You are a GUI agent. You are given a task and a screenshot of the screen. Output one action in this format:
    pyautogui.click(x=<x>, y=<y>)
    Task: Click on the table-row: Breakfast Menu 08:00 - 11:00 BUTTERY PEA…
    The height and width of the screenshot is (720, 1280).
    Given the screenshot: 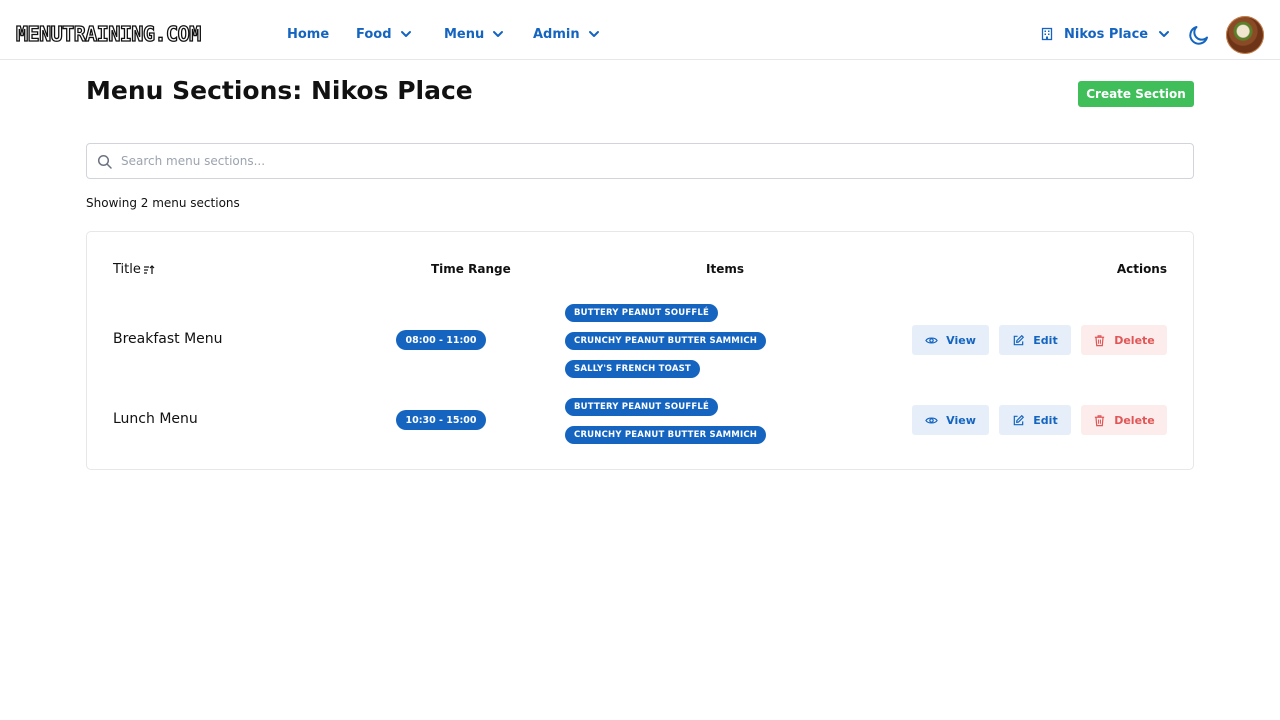 What is the action you would take?
    pyautogui.click(x=640, y=340)
    